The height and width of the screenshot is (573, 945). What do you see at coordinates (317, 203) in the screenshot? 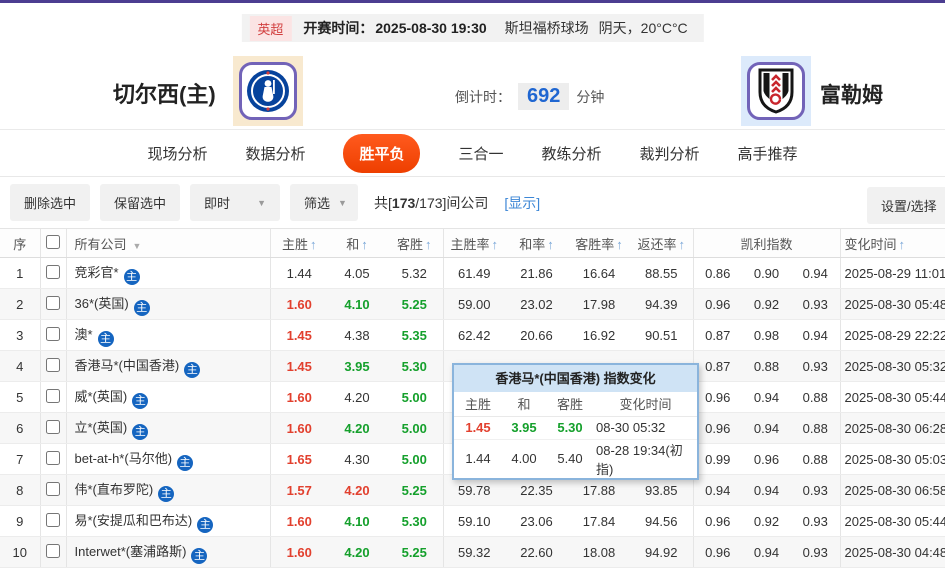
I see `filter-dropdown-label: 筛选` at bounding box center [317, 203].